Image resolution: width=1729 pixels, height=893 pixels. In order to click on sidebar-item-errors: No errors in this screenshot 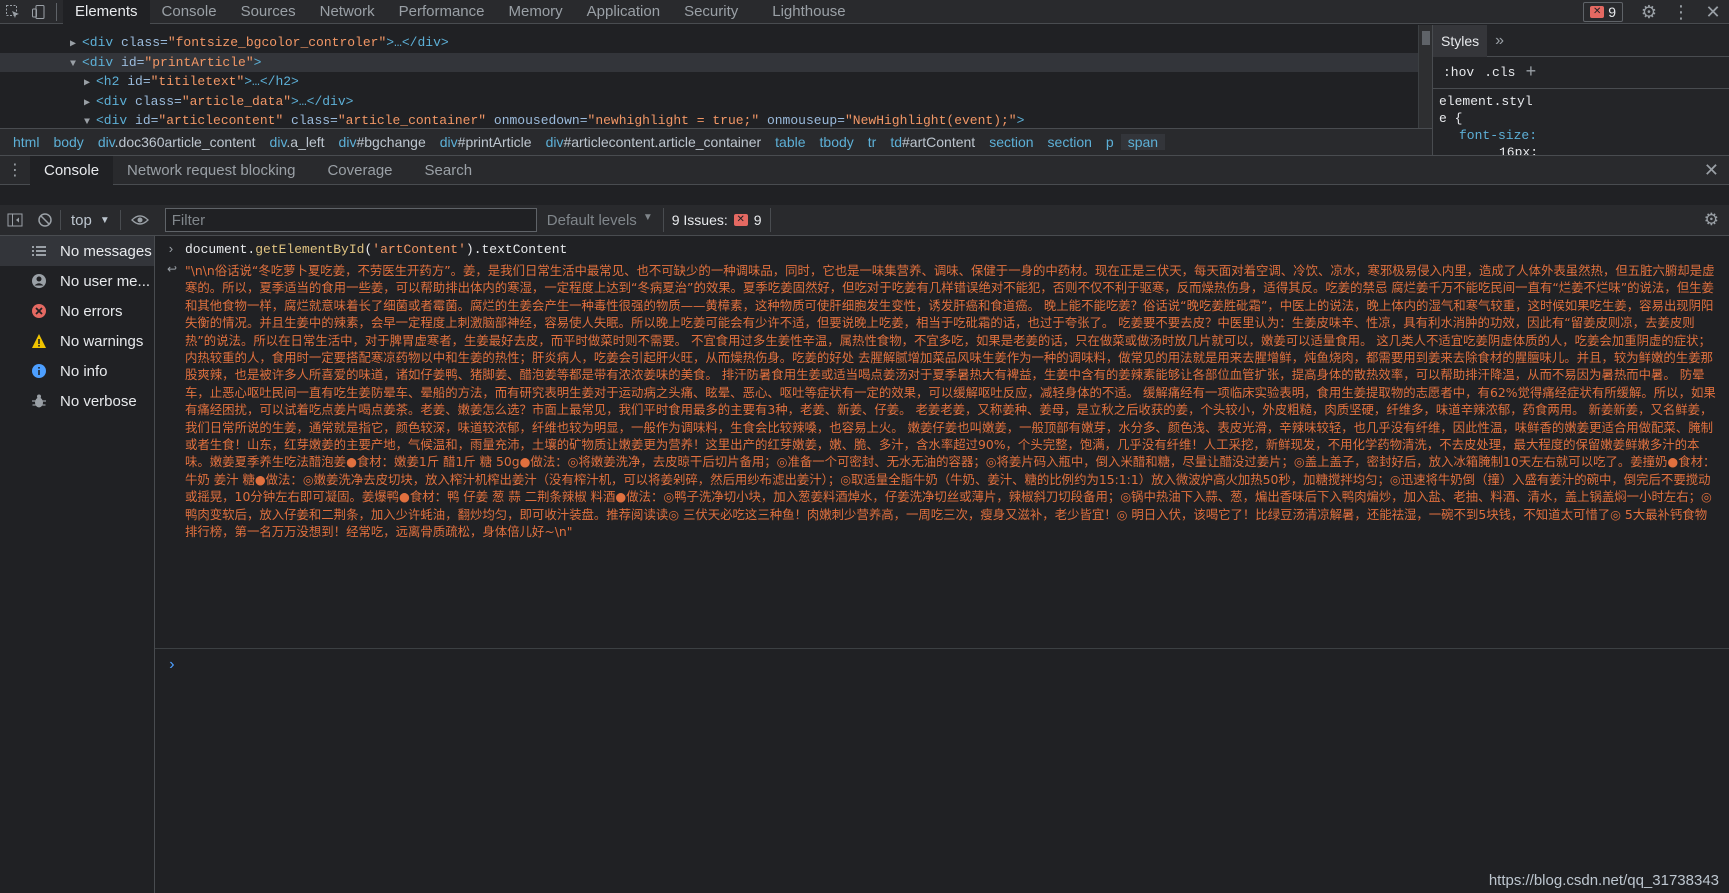, I will do `click(77, 311)`.